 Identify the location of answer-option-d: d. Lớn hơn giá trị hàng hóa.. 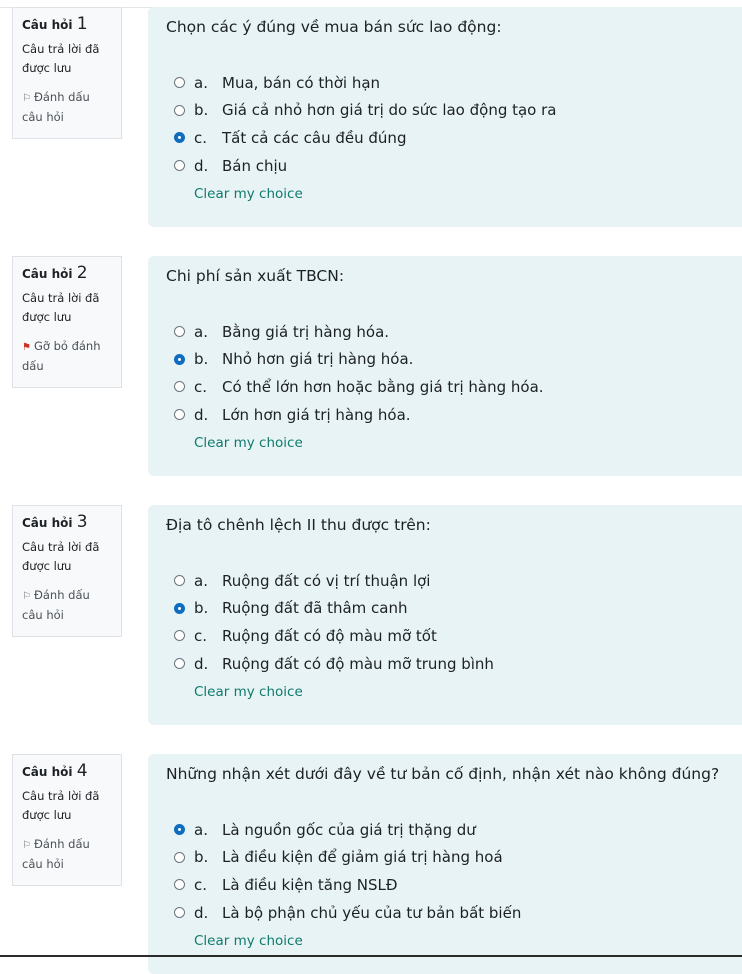
(454, 415).